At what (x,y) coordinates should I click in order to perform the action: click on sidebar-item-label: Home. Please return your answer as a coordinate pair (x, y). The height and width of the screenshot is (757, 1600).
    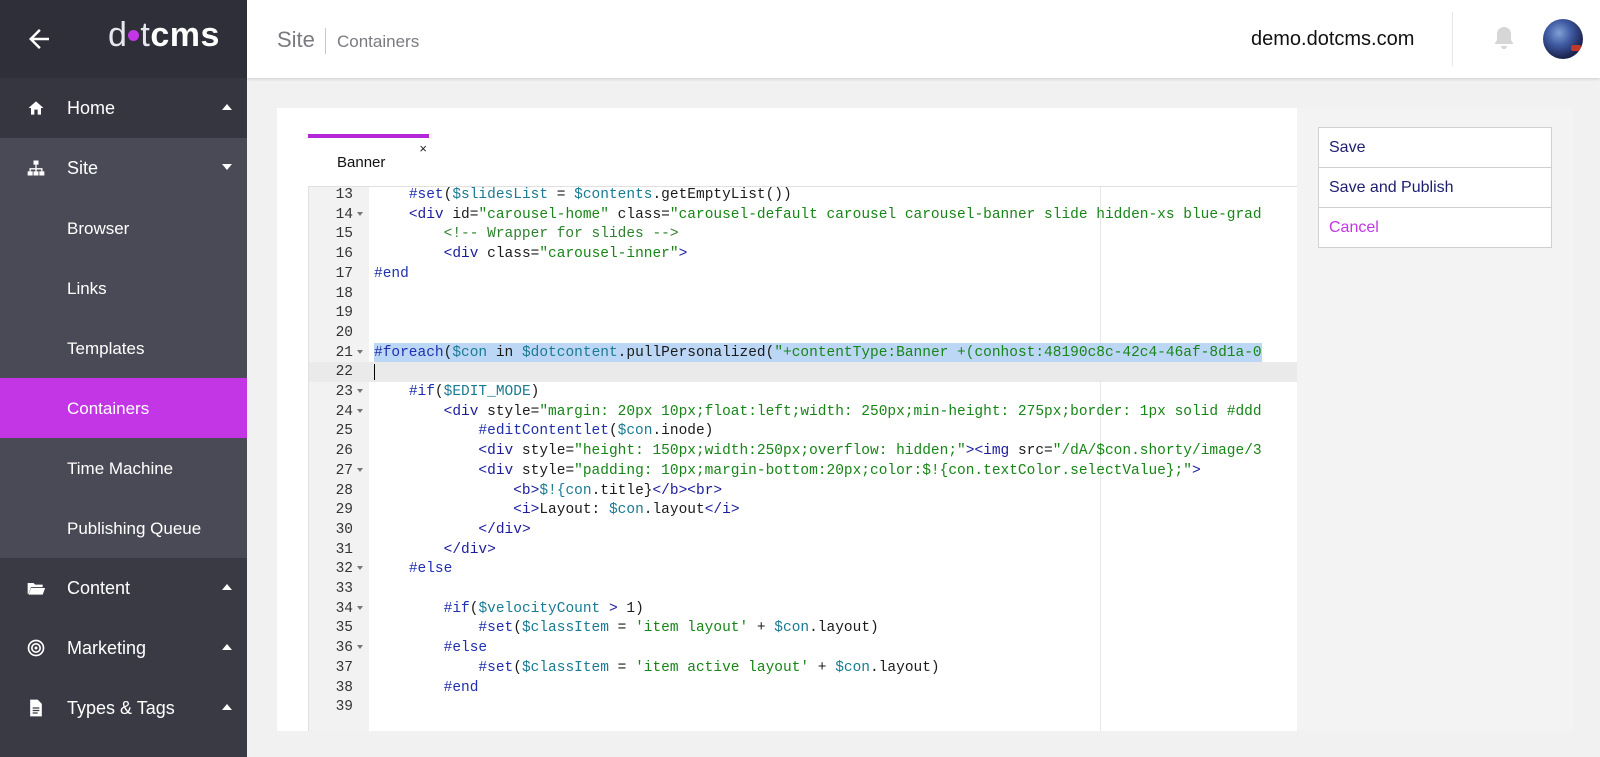
    Looking at the image, I should click on (91, 108).